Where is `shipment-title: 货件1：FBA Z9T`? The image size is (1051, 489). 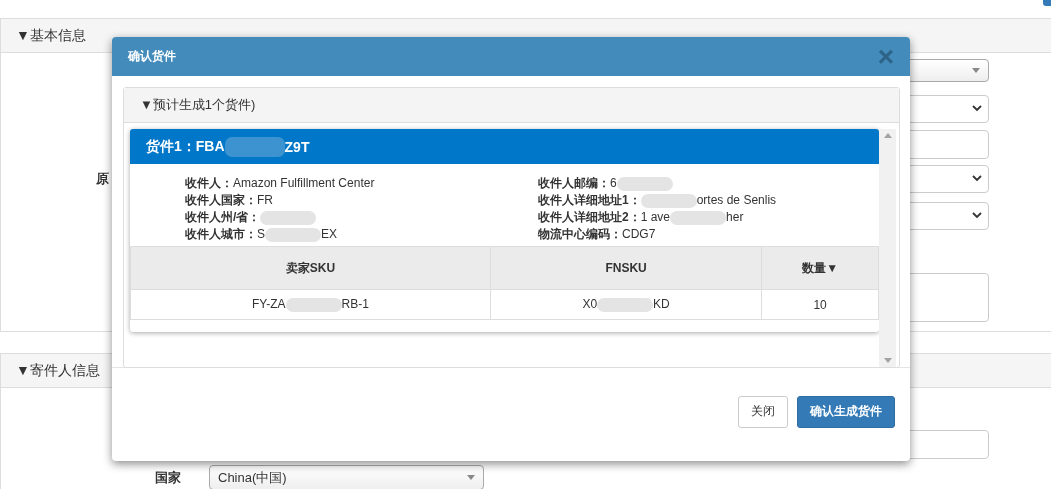 shipment-title: 货件1：FBA Z9T is located at coordinates (504, 146).